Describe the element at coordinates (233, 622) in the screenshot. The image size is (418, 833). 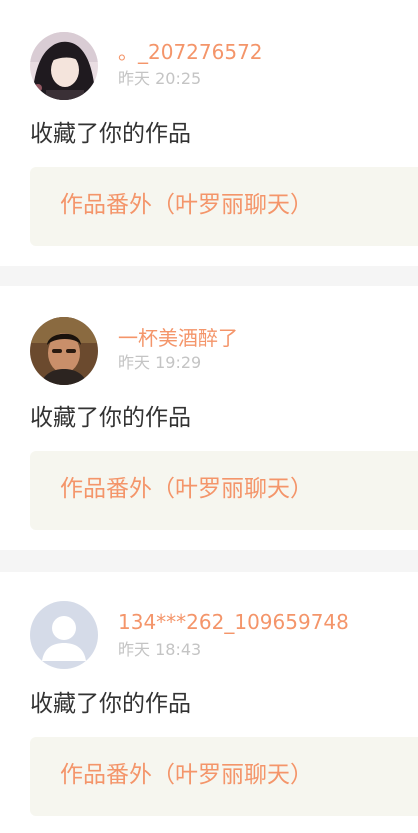
I see `username: 134***262_109659748` at that location.